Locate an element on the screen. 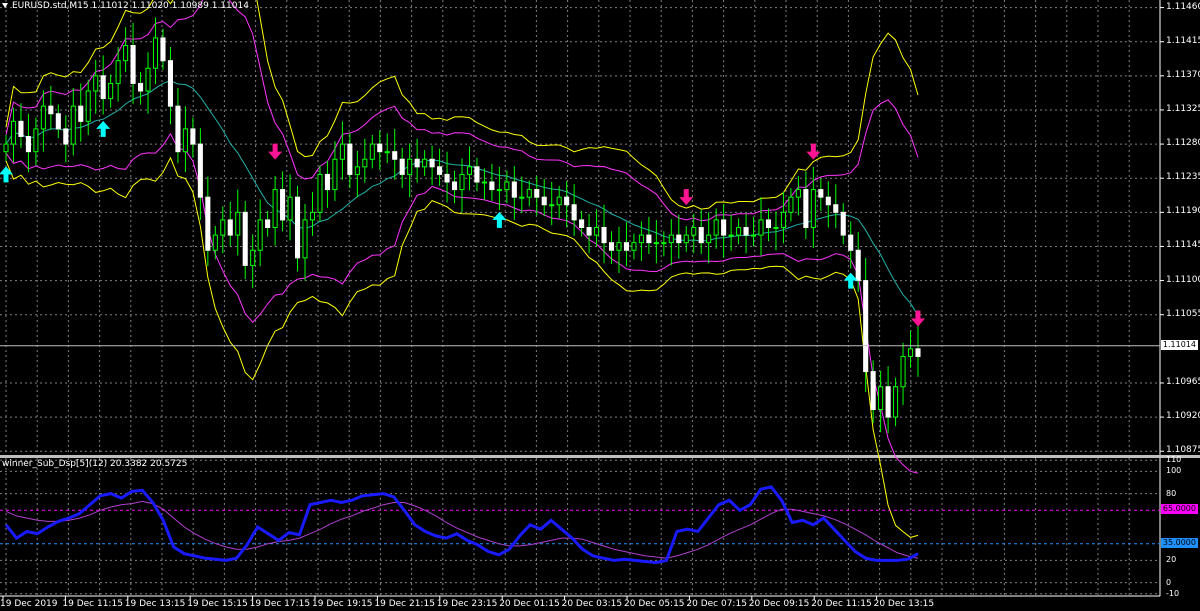  collapse-icon is located at coordinates (5, 5).